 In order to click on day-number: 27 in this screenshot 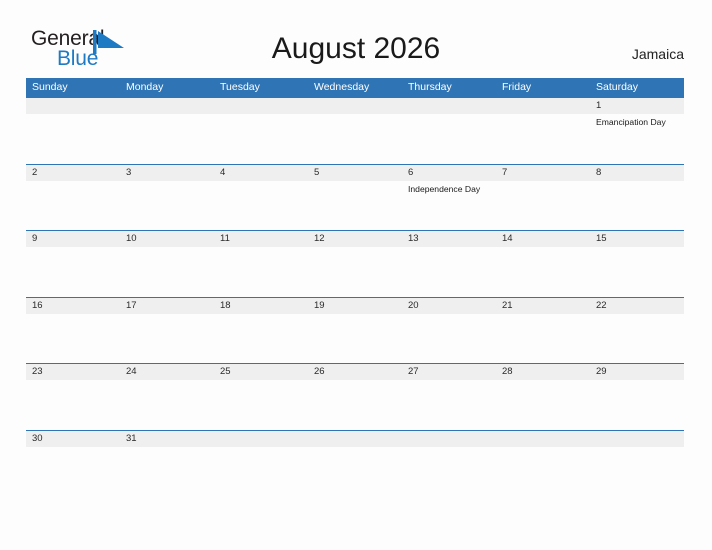, I will do `click(449, 372)`.